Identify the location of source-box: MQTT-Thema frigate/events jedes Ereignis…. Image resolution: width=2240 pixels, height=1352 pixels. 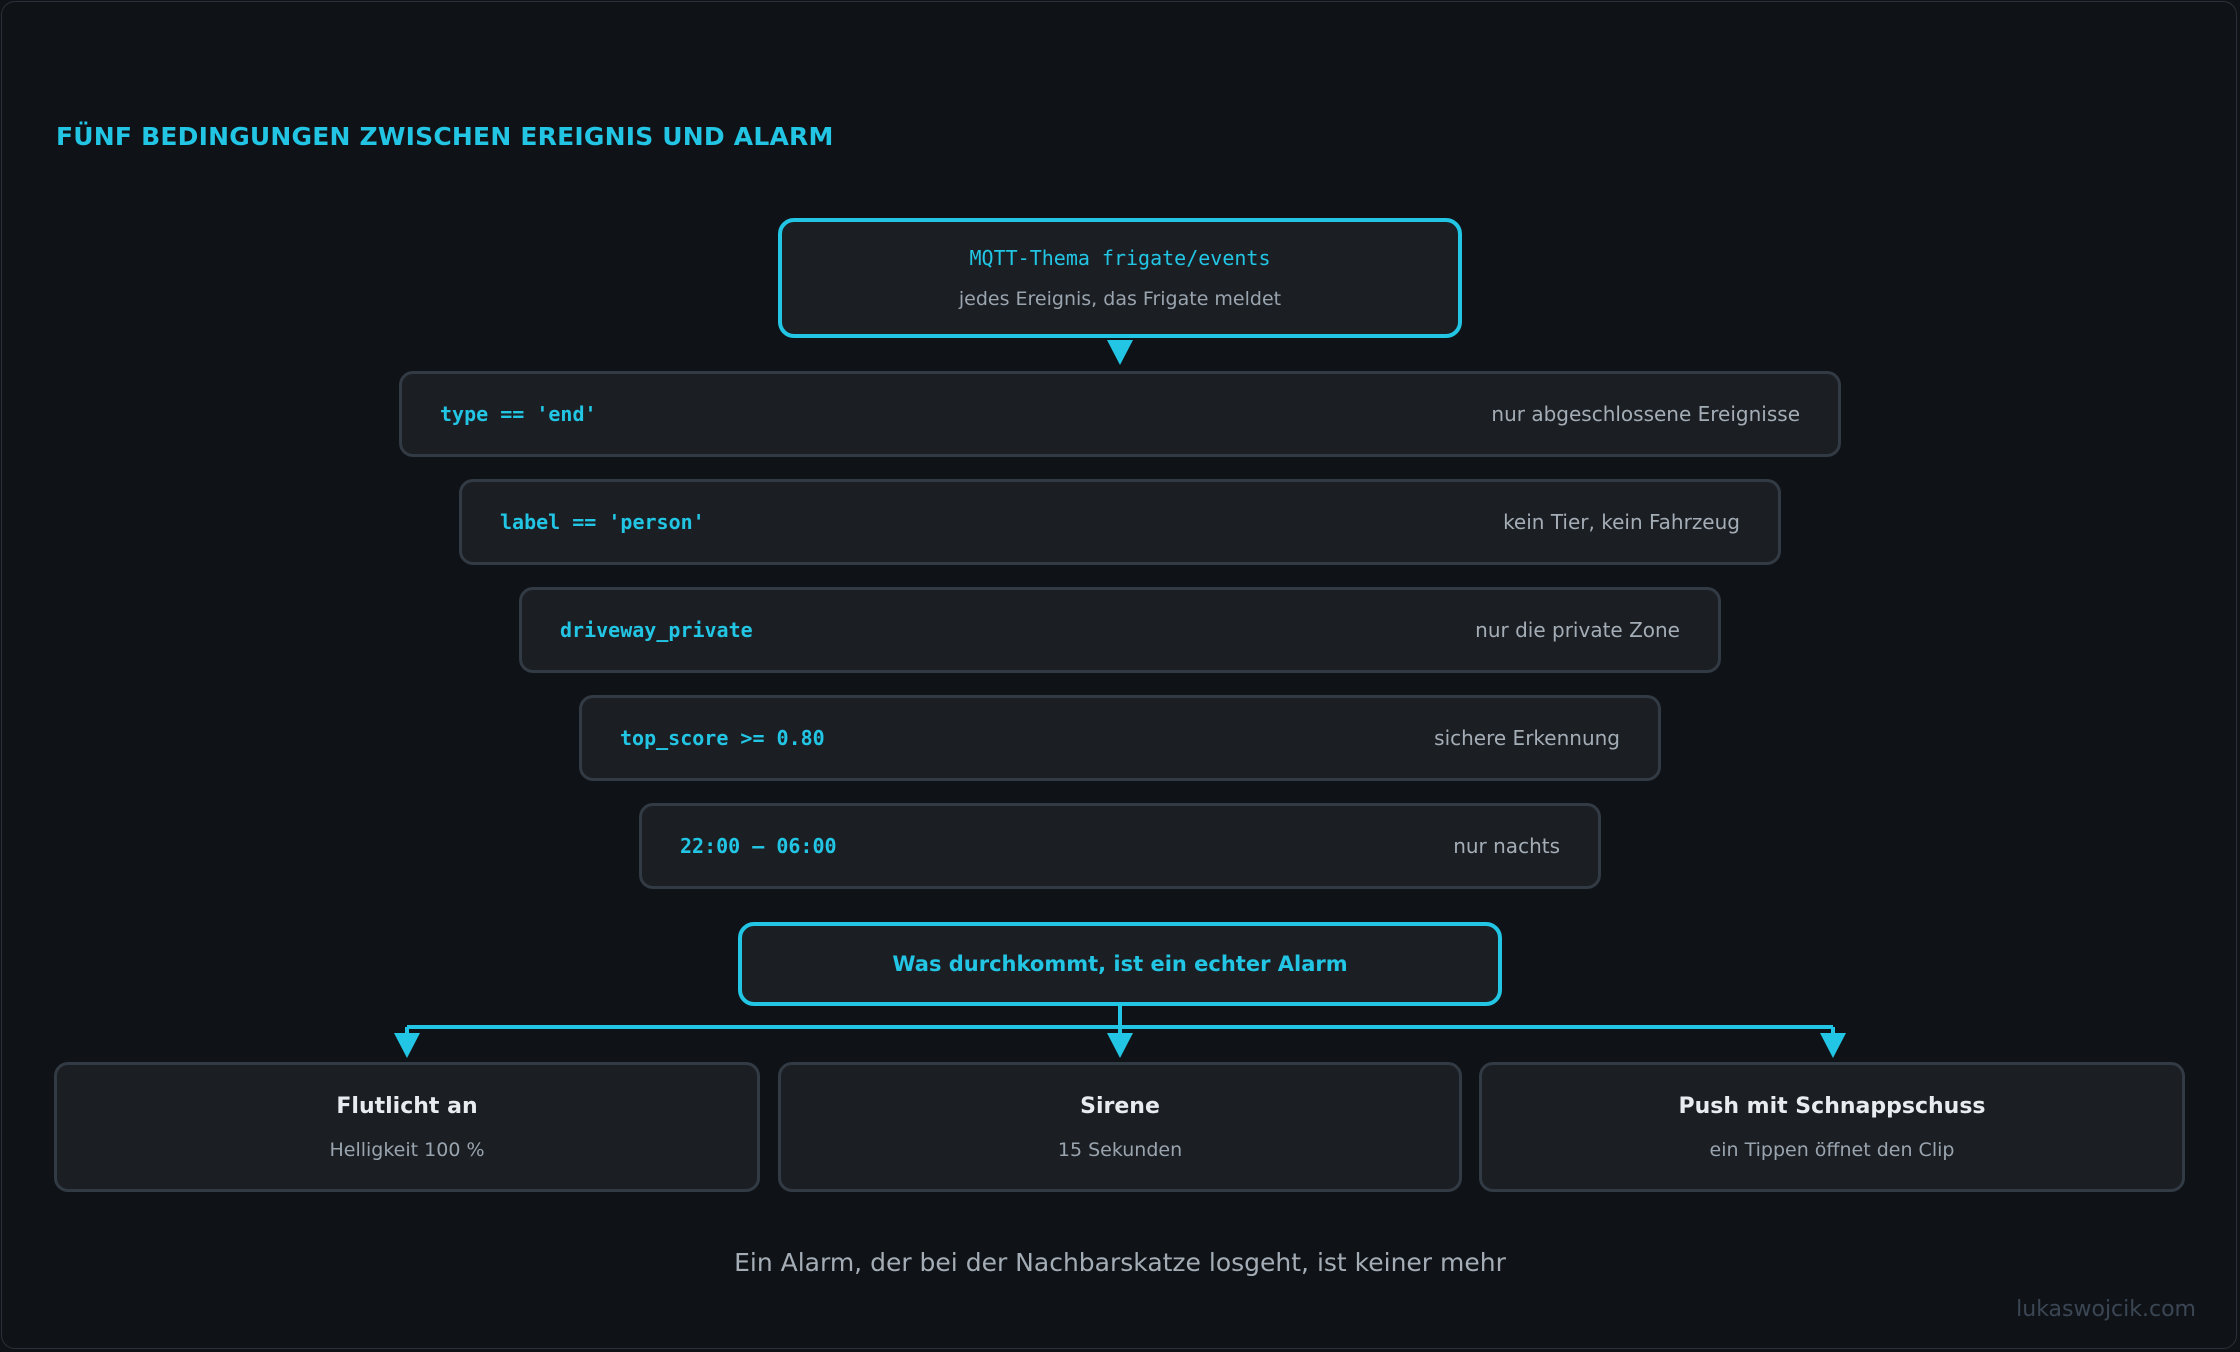
(1120, 278).